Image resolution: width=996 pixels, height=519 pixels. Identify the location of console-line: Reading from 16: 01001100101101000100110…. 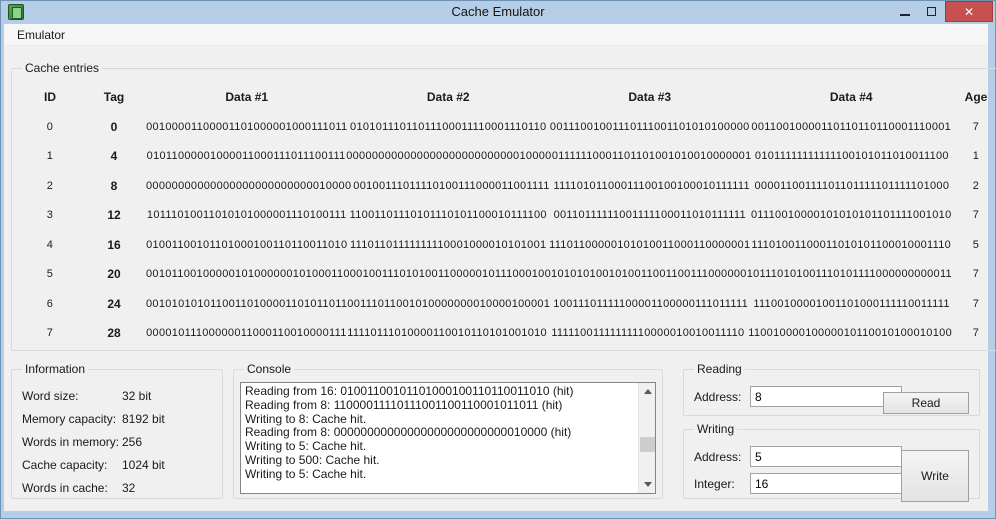
(409, 391).